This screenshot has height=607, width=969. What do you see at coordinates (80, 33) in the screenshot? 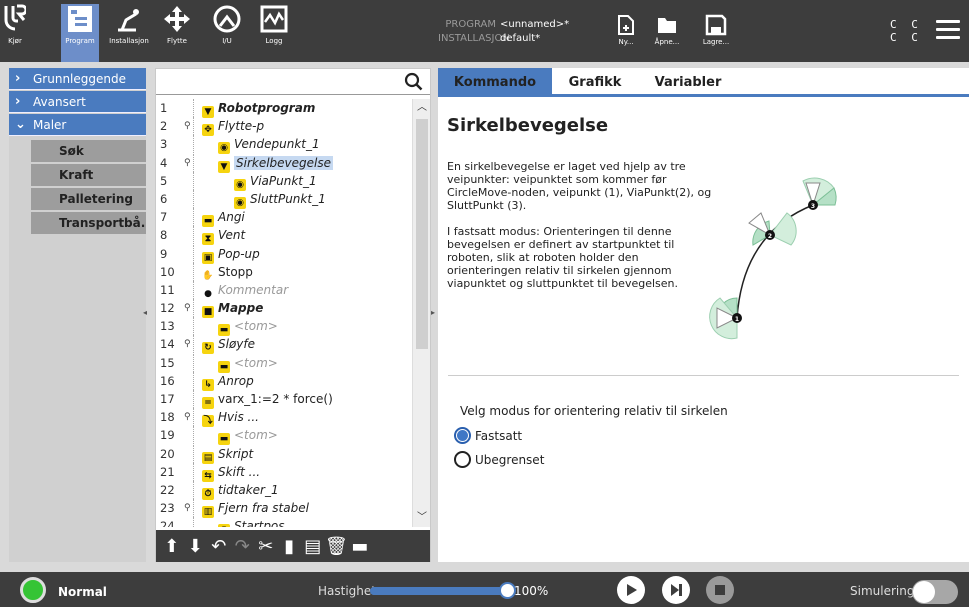
I see `nav-program: Program` at bounding box center [80, 33].